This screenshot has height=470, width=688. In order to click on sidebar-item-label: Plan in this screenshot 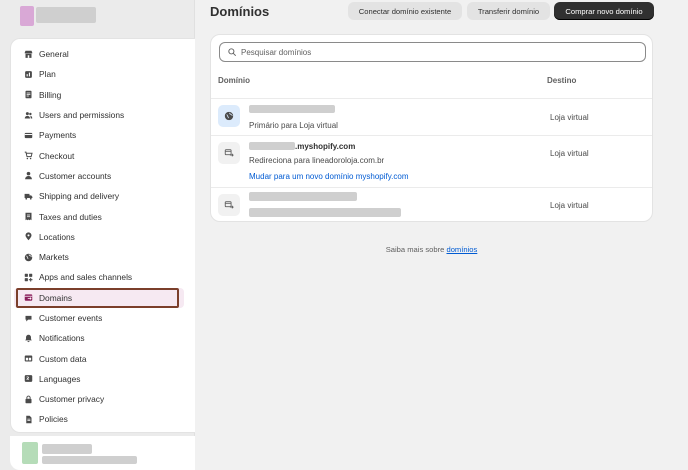, I will do `click(47, 74)`.